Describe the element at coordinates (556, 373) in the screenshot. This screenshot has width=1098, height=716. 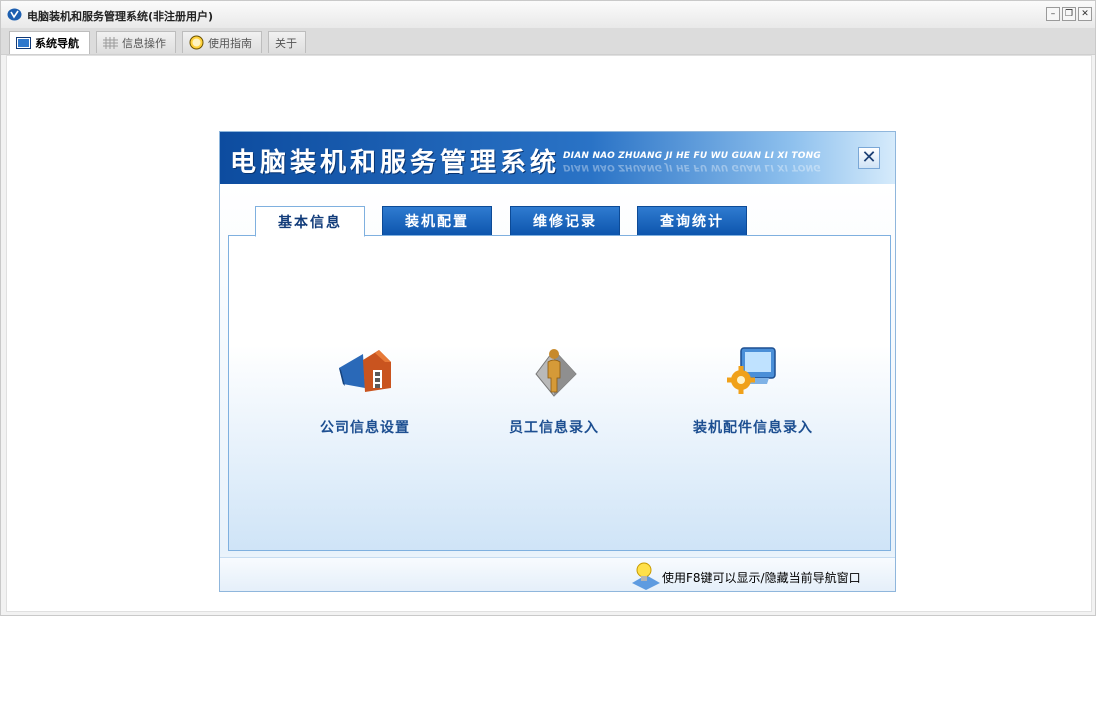
I see `employee-figure-icon` at that location.